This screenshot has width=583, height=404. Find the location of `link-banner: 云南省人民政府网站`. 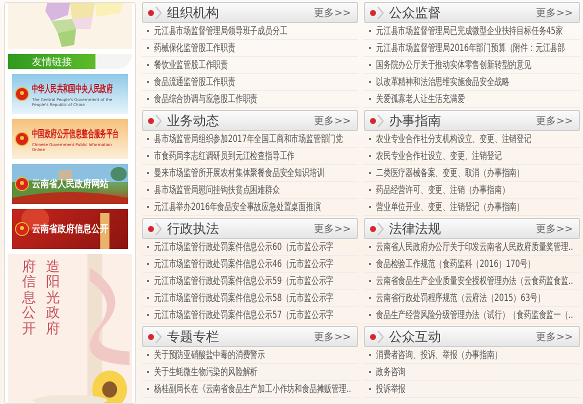

link-banner: 云南省人民政府网站 is located at coordinates (70, 184).